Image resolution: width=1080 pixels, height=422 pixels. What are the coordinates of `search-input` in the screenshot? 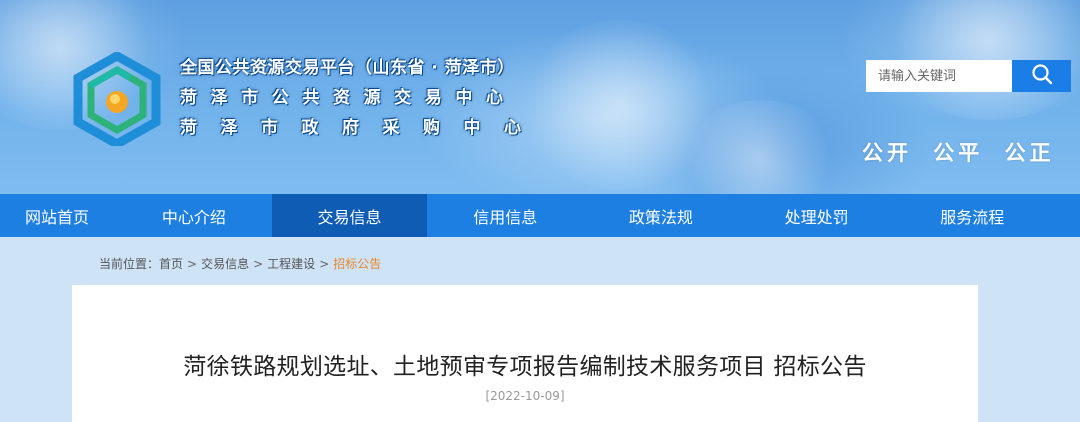 It's located at (939, 76).